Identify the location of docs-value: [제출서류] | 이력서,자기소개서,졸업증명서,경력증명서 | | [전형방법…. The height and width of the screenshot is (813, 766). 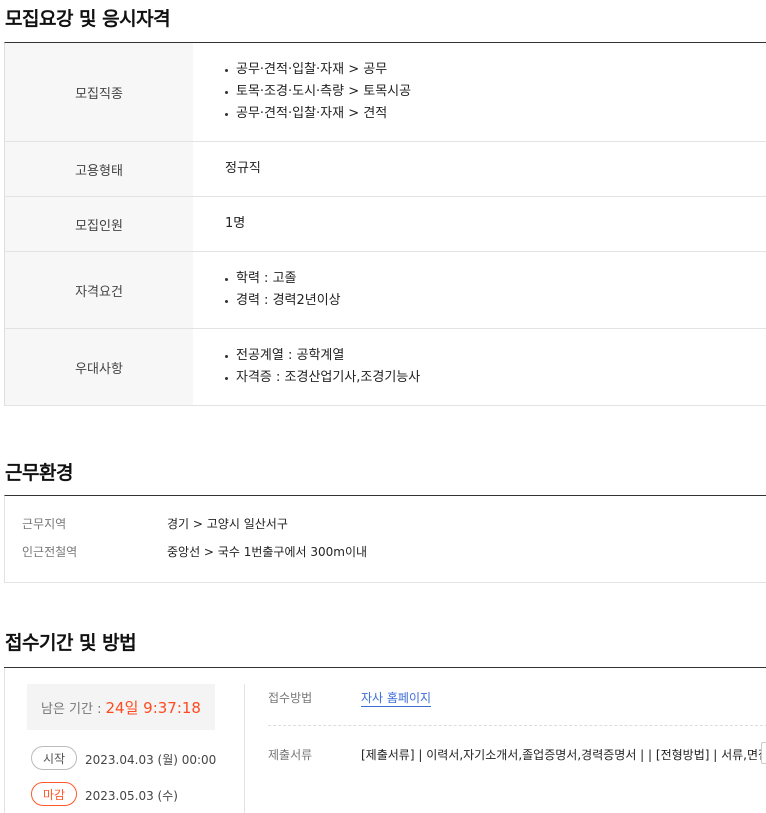
(563, 755).